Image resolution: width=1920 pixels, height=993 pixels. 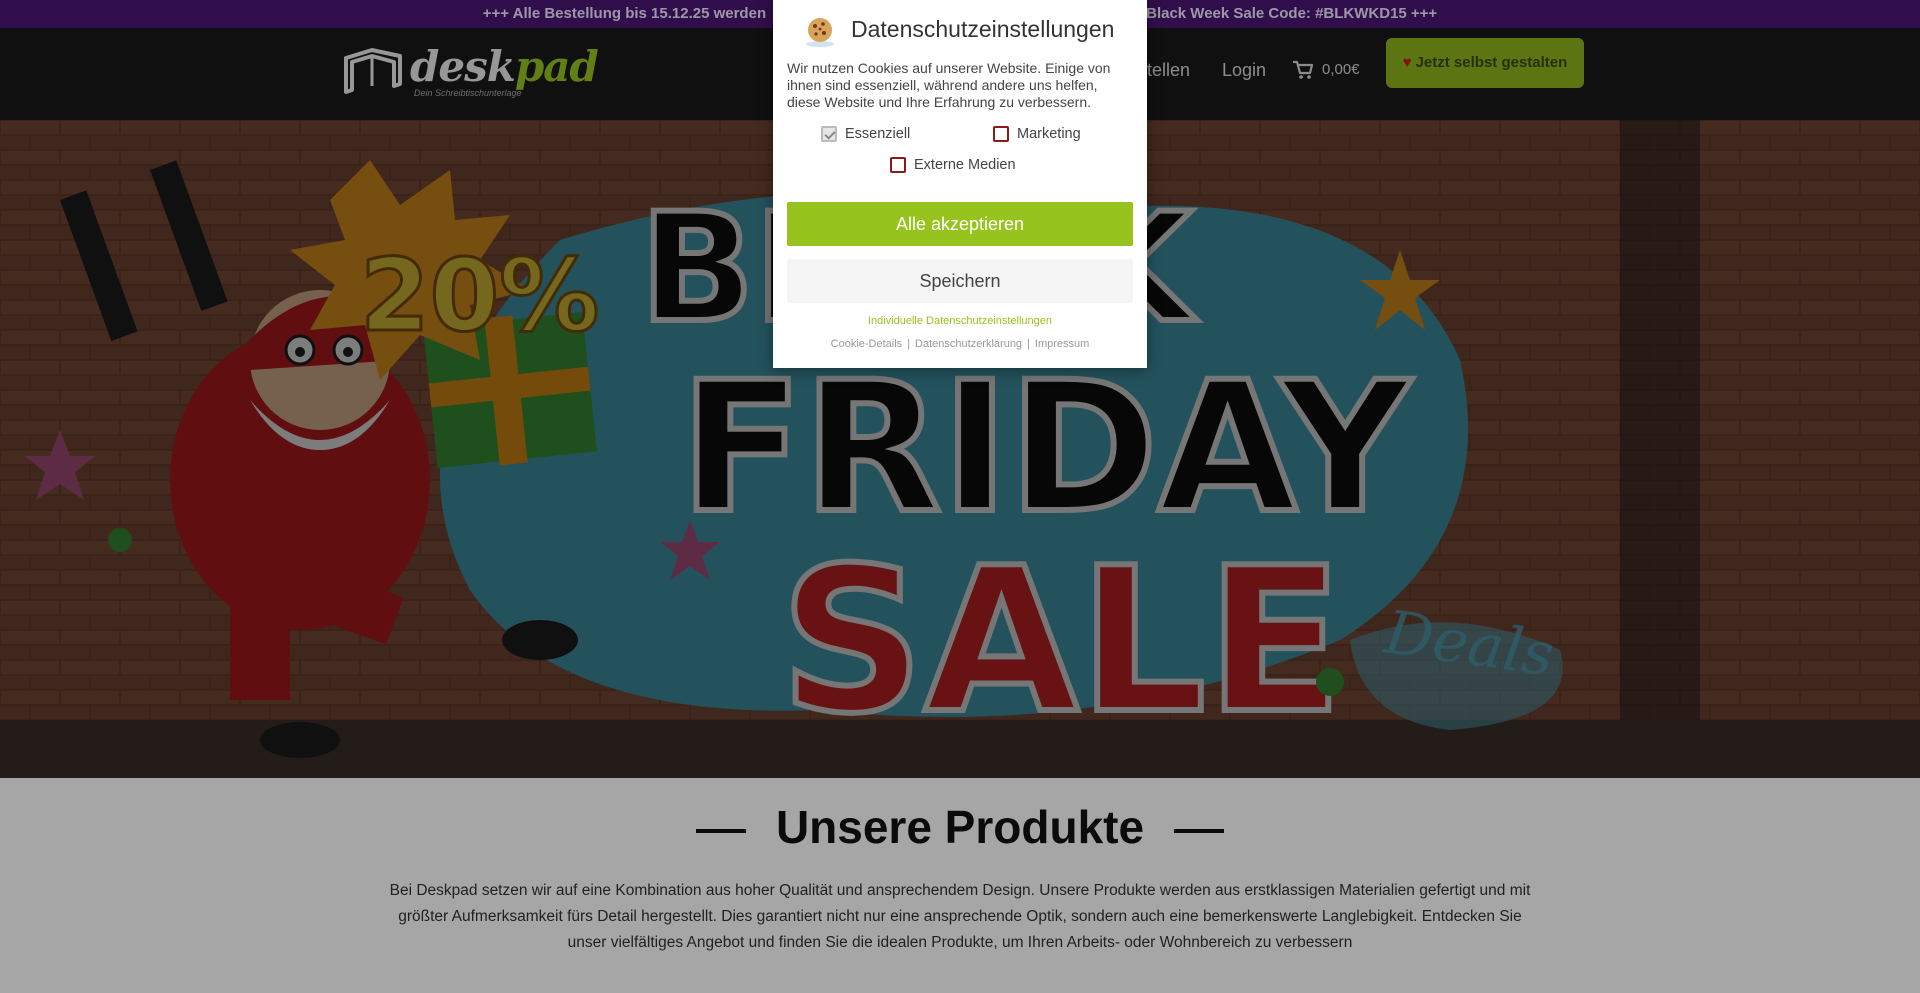 What do you see at coordinates (898, 165) in the screenshot?
I see `checkbox-external-media-box` at bounding box center [898, 165].